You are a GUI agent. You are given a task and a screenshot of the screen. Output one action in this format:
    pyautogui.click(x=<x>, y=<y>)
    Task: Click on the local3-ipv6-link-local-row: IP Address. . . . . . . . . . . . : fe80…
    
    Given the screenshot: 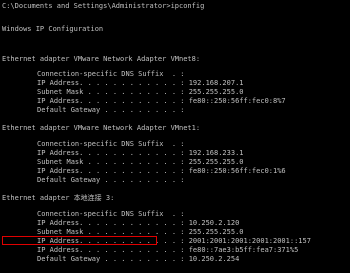 What is the action you would take?
    pyautogui.click(x=168, y=250)
    